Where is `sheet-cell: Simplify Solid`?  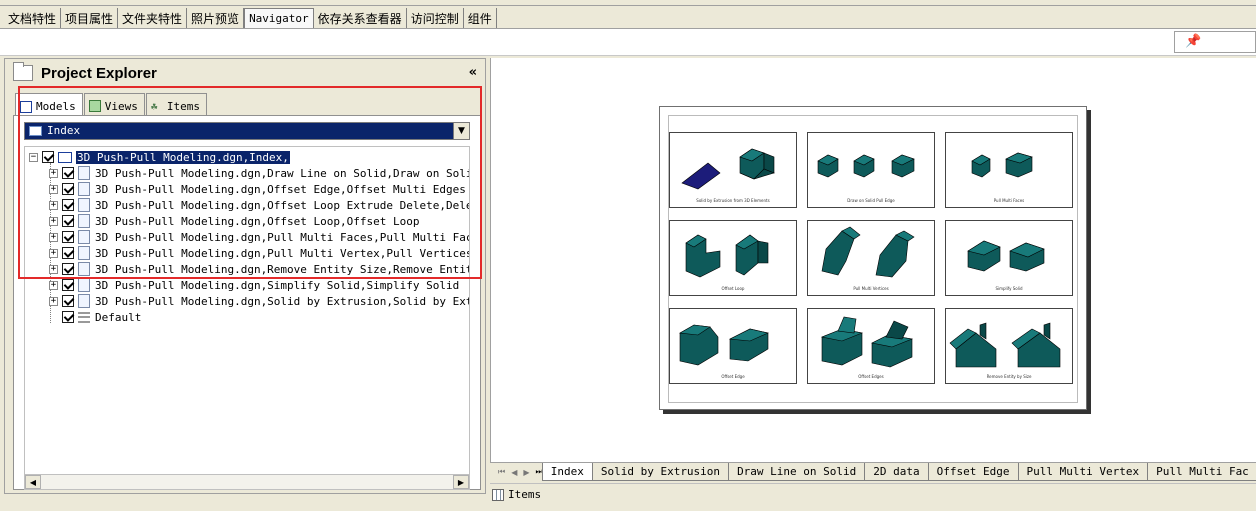 sheet-cell: Simplify Solid is located at coordinates (1009, 258).